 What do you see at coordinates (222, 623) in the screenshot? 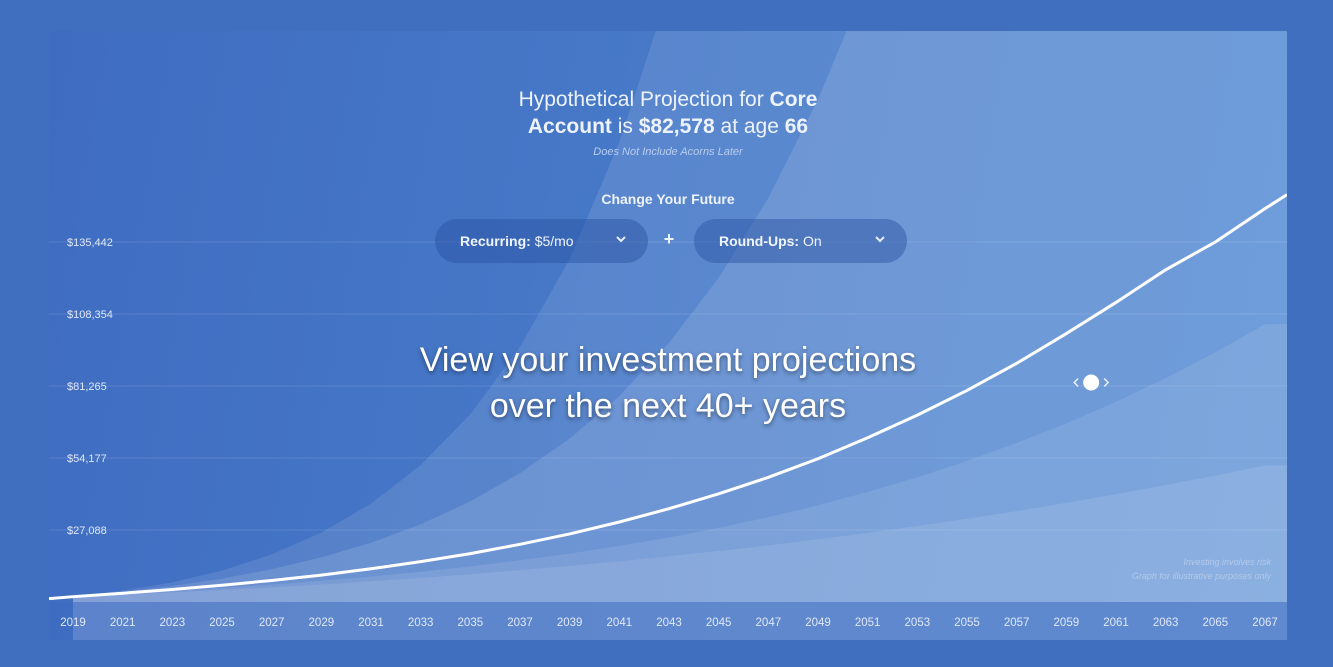
I see `x-tick-label: 2025` at bounding box center [222, 623].